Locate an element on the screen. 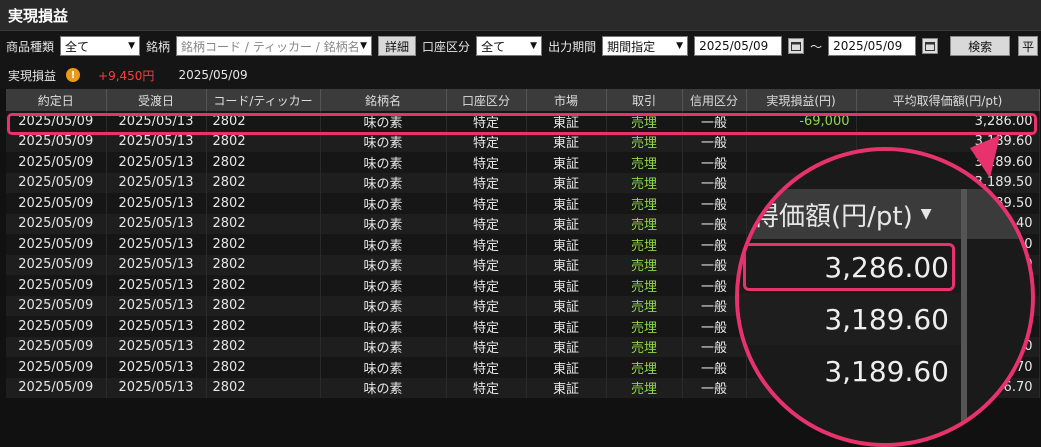  brand-placeholder: 銘柄コード / ティッカー / 銘柄名 is located at coordinates (270, 46).